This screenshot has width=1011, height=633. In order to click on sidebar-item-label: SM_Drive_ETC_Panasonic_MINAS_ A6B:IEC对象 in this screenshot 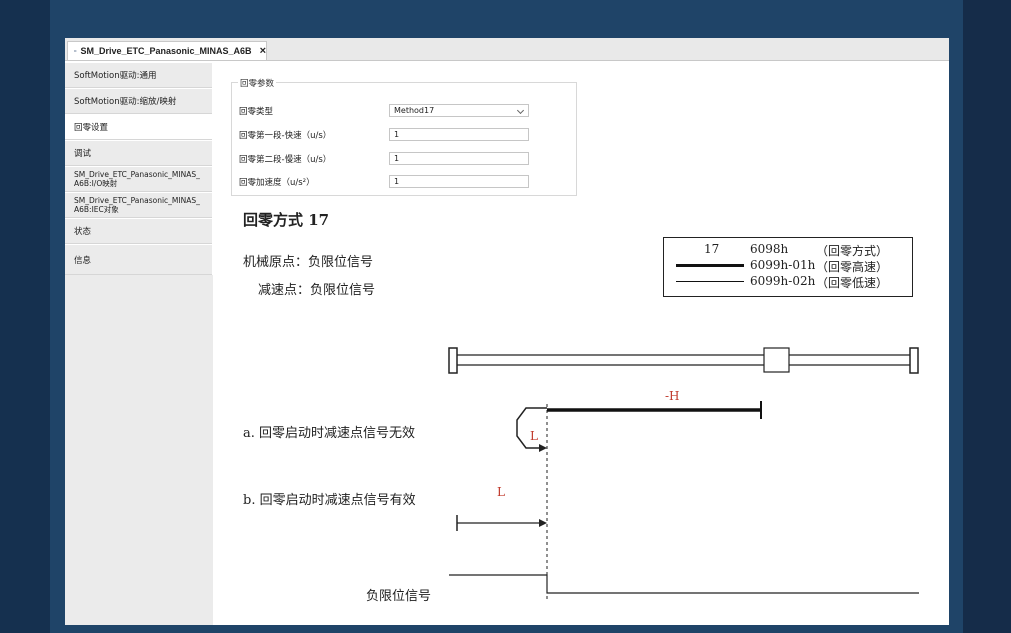, I will do `click(137, 205)`.